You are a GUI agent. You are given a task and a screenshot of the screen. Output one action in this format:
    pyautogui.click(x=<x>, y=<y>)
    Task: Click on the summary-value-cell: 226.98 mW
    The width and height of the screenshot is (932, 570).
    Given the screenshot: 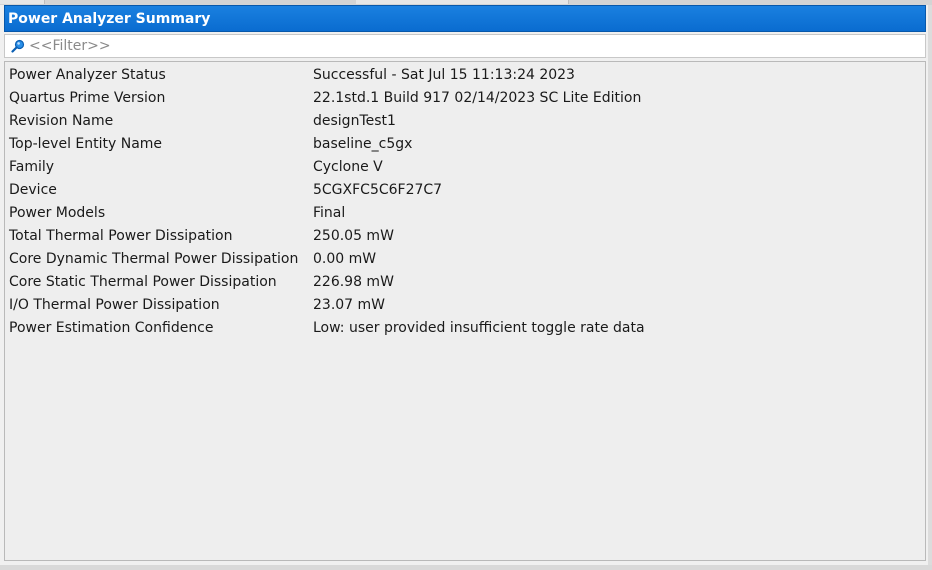 What is the action you would take?
    pyautogui.click(x=353, y=281)
    